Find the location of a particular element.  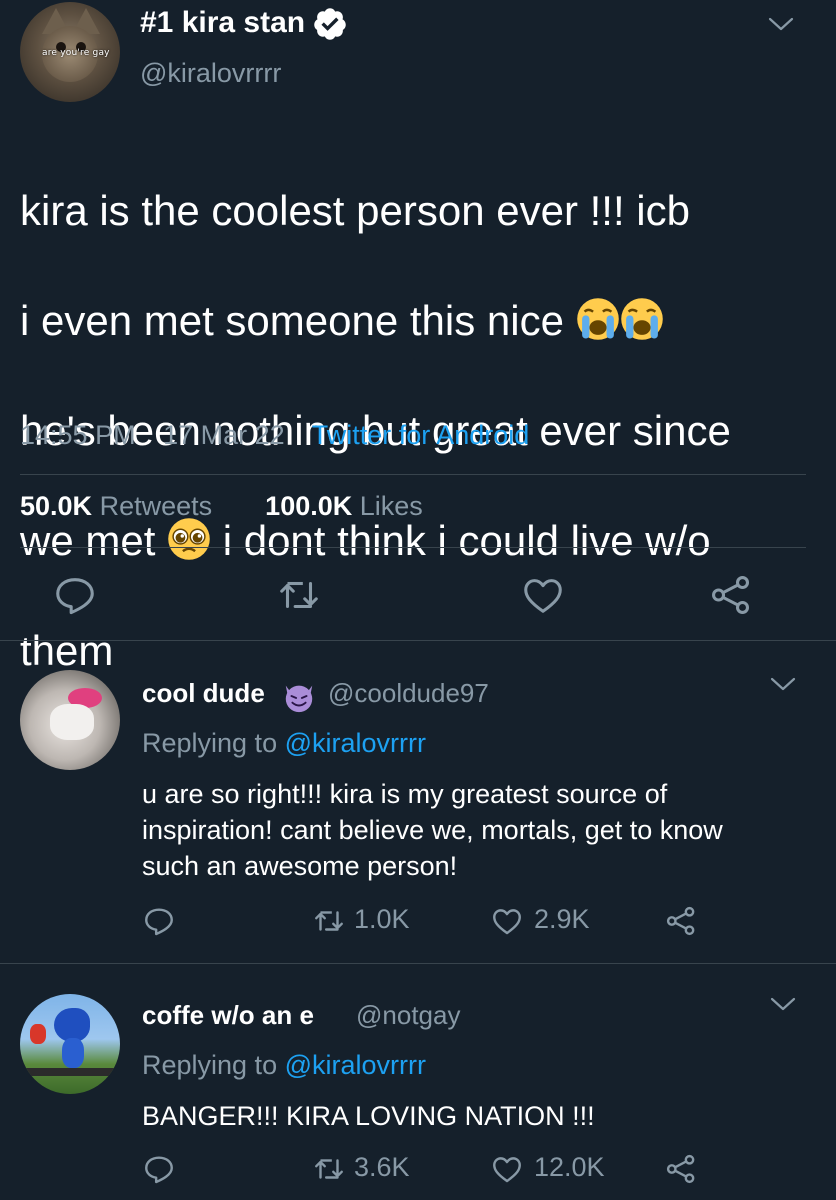

tweet-line: kira is the coolest person ever !!! icb is located at coordinates (355, 210).